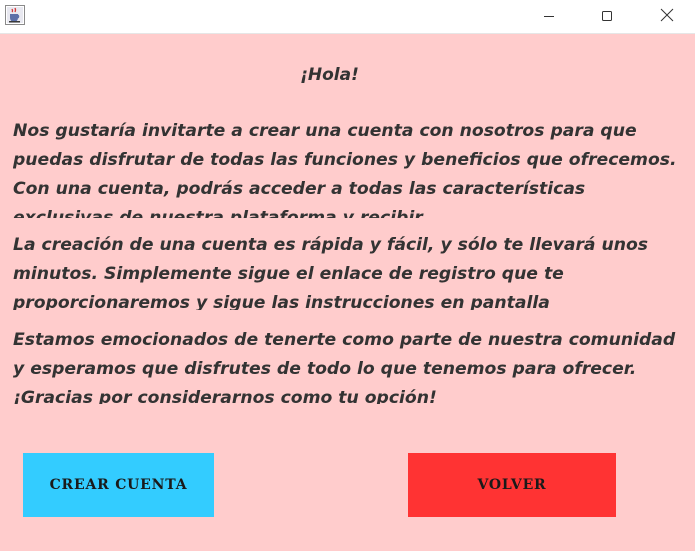 This screenshot has height=551, width=695. I want to click on window-titlebar, so click(347, 17).